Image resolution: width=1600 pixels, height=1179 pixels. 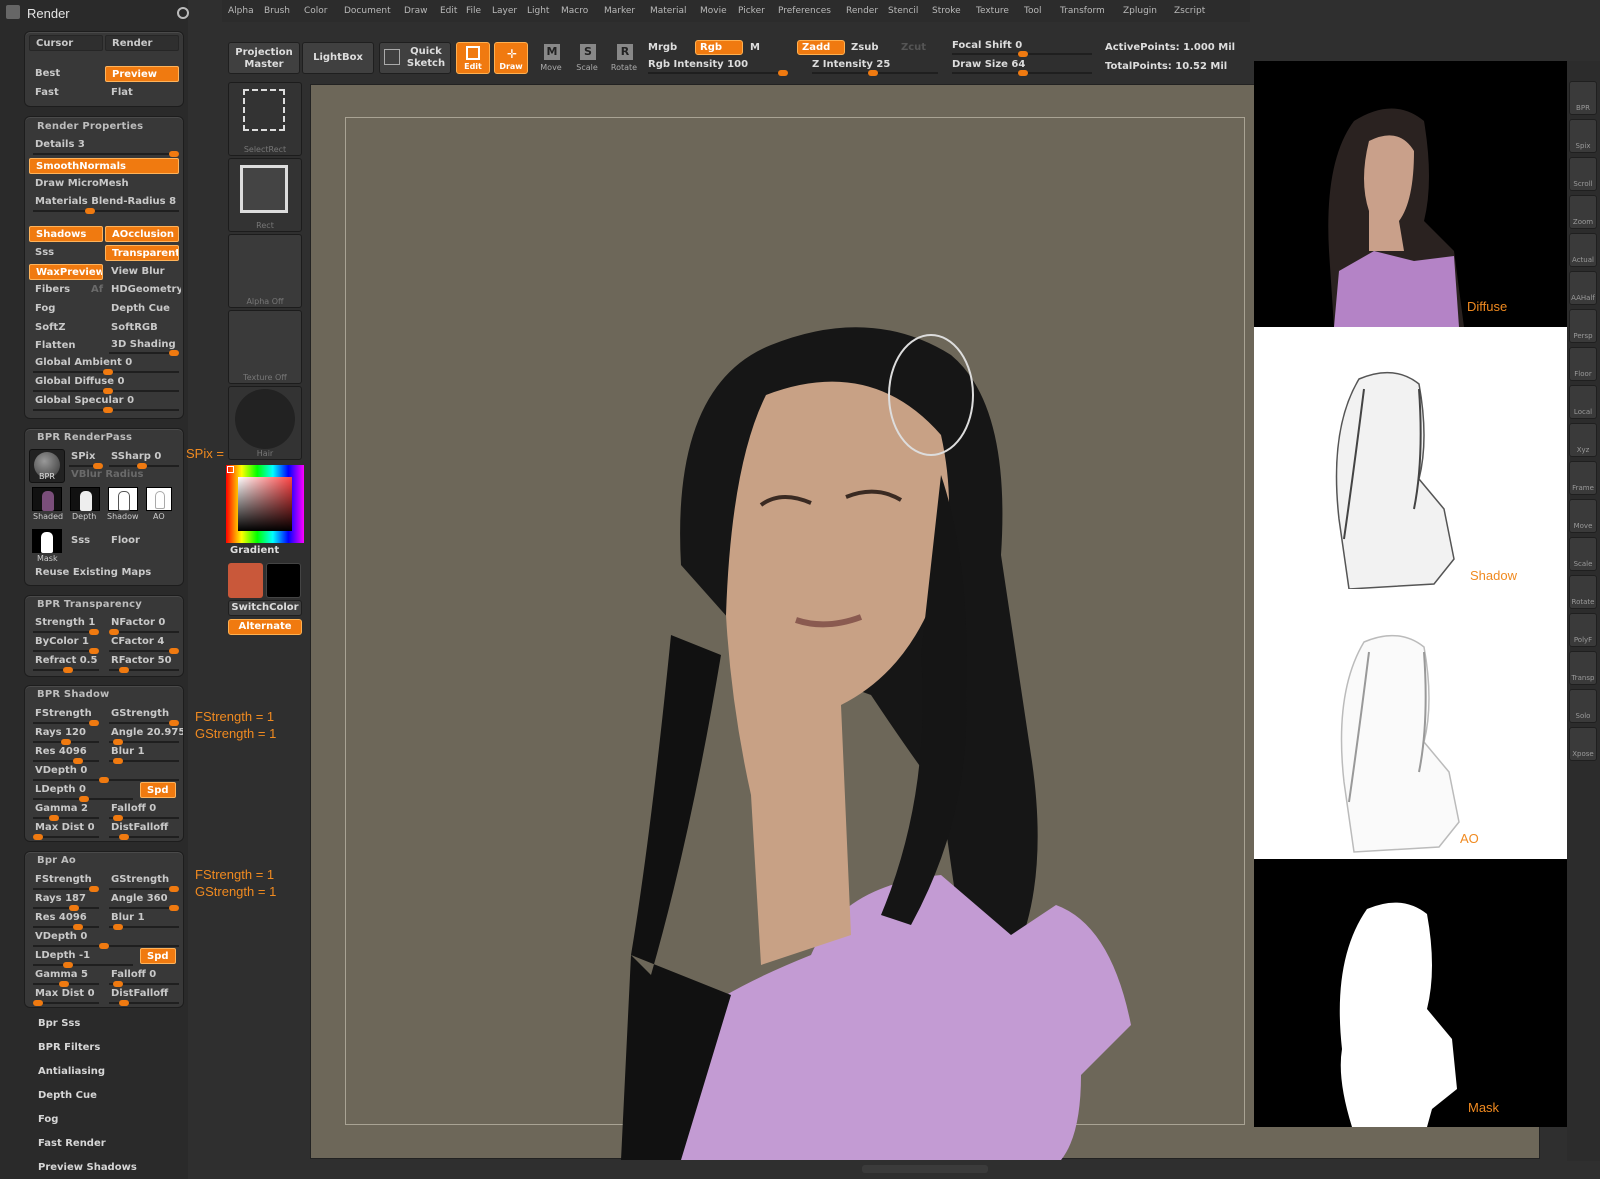 What do you see at coordinates (851, 64) in the screenshot?
I see `z-intensity-slider: Z Intensity 25` at bounding box center [851, 64].